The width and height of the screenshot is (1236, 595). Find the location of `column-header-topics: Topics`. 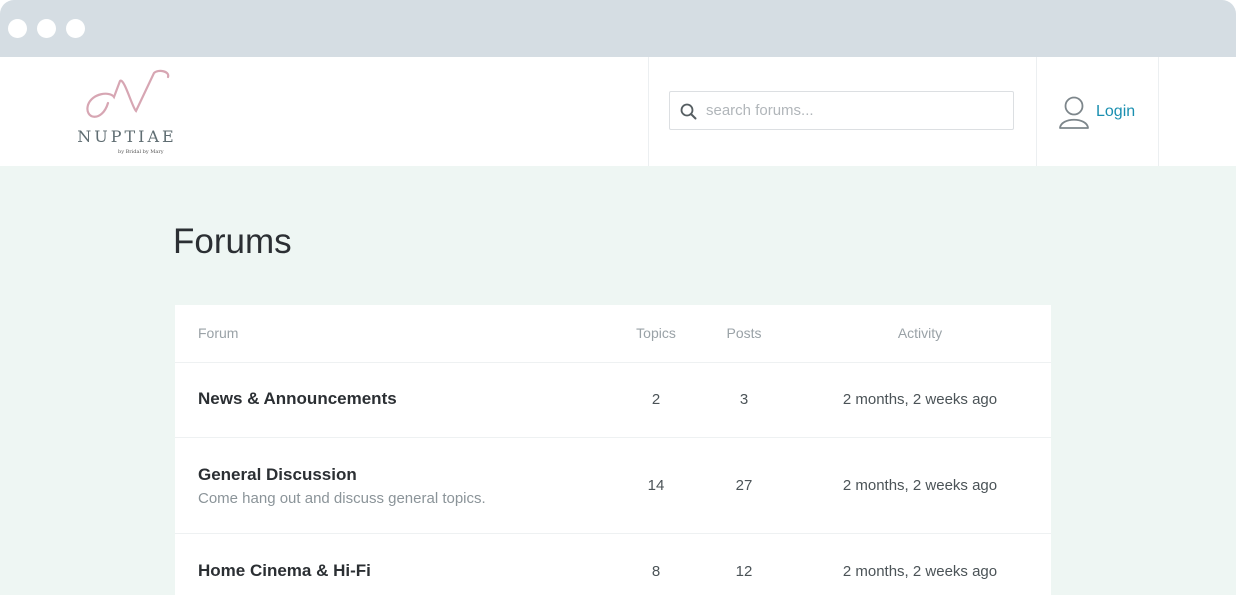

column-header-topics: Topics is located at coordinates (656, 333).